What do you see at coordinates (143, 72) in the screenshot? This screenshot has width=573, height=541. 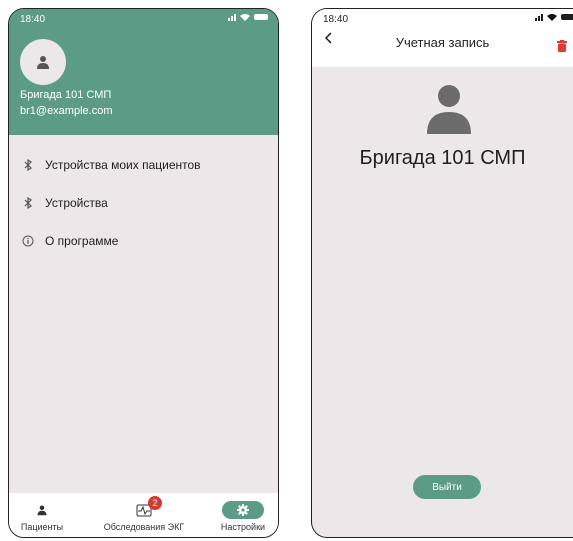 I see `drawer-header: 18:40 Бригада 101 СМП br1@example.com` at bounding box center [143, 72].